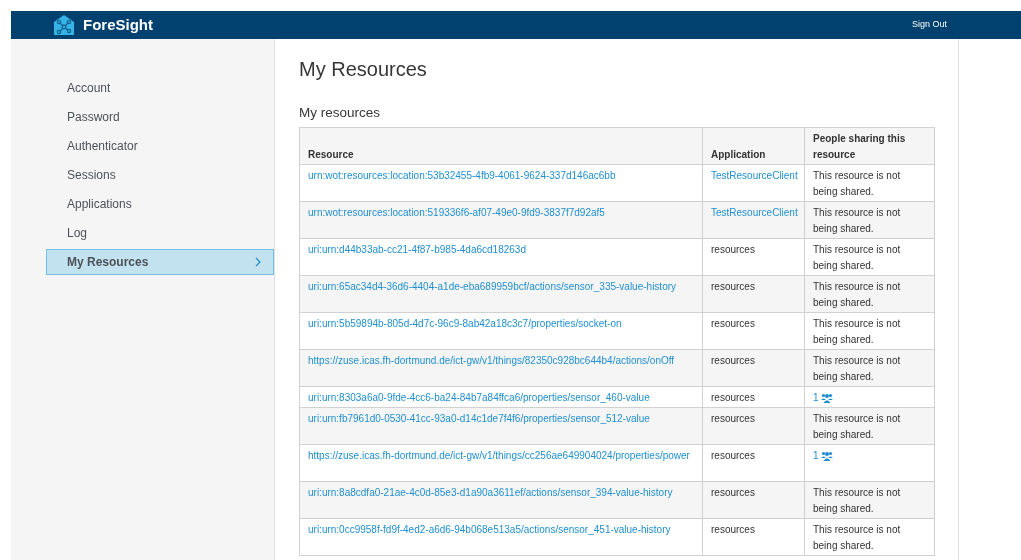  What do you see at coordinates (160, 88) in the screenshot?
I see `sidebar-item: Account` at bounding box center [160, 88].